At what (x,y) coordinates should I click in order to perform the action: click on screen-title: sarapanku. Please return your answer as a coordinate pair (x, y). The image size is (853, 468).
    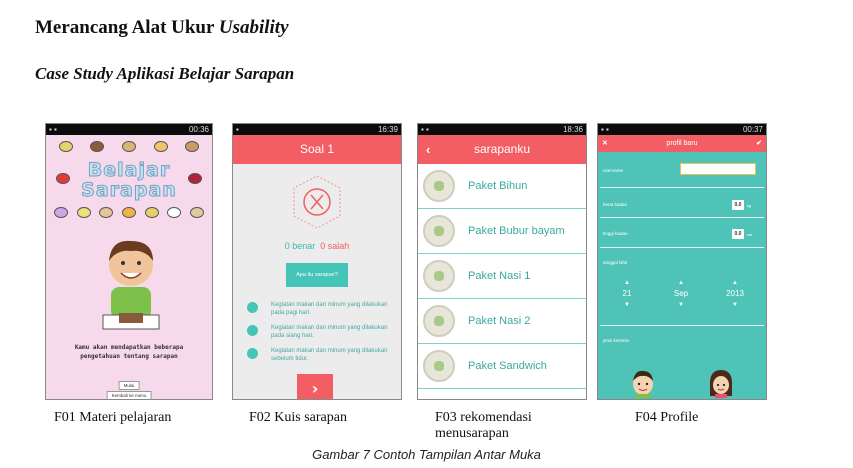
    Looking at the image, I should click on (502, 149).